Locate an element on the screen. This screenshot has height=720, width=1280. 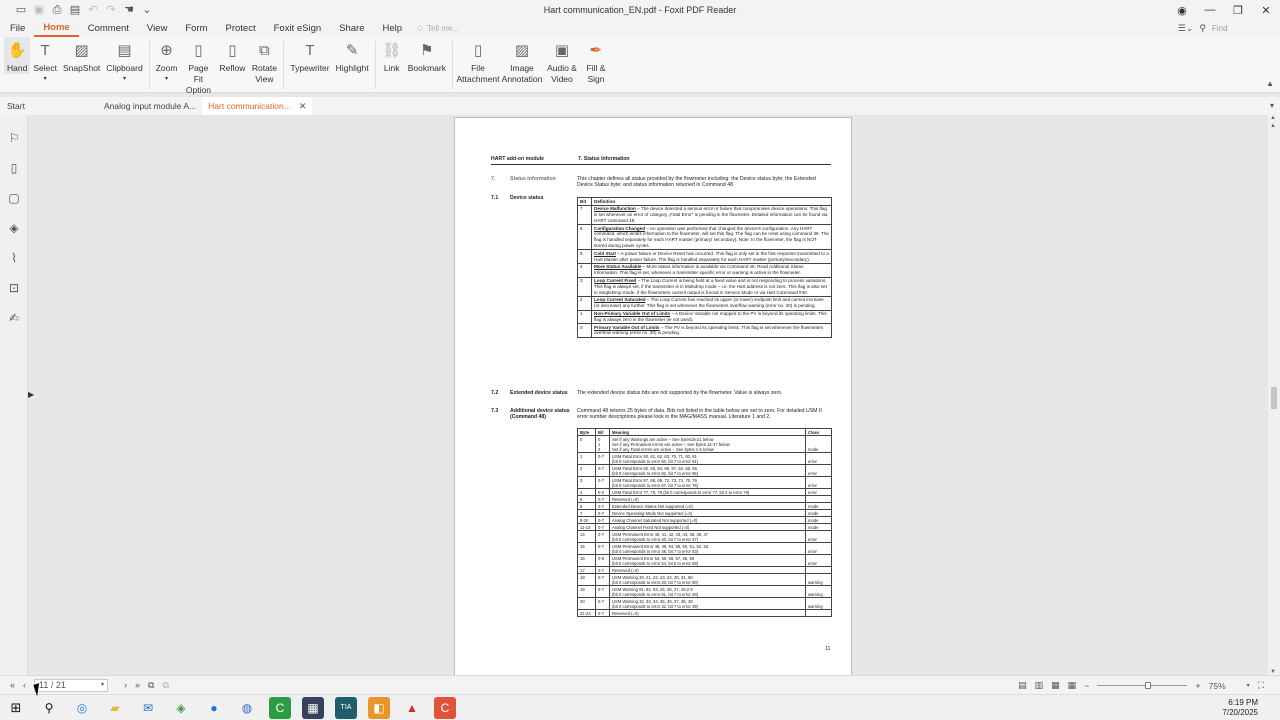
tab-help: Help is located at coordinates (393, 28).